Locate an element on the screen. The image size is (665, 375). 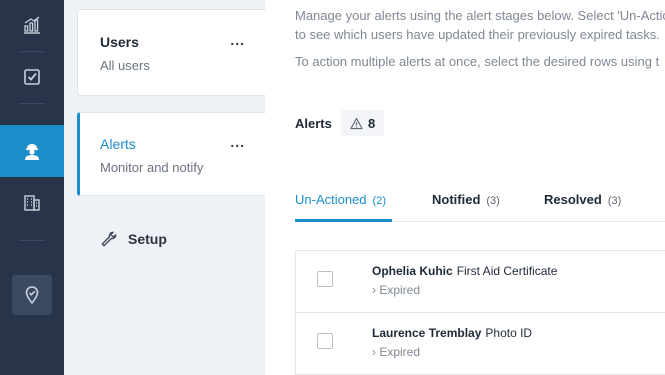
rail-map-button is located at coordinates (32, 295).